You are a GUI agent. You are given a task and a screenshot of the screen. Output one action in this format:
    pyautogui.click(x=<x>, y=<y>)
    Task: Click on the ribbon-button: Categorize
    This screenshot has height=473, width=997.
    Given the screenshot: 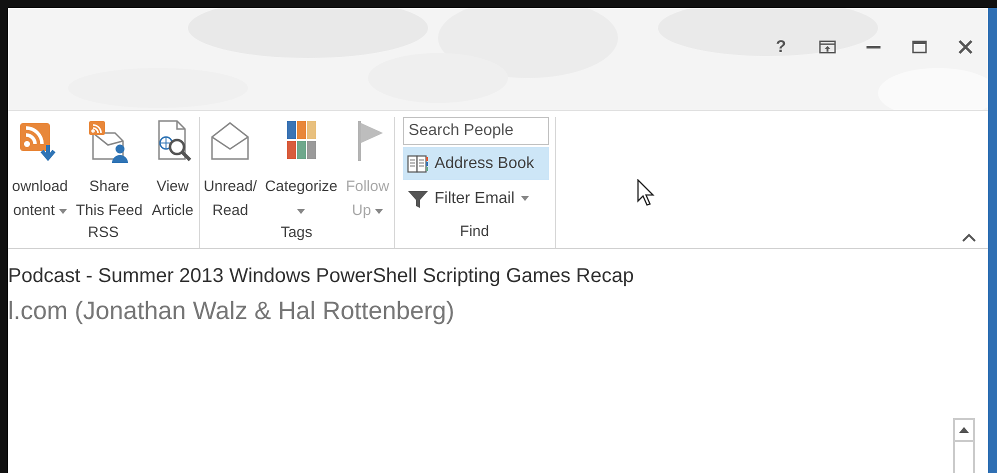 What is the action you would take?
    pyautogui.click(x=301, y=170)
    